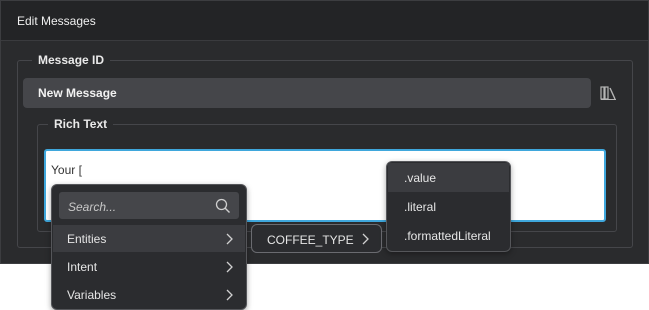 This screenshot has width=649, height=310. Describe the element at coordinates (307, 93) in the screenshot. I see `message-id-input: New Message` at that location.